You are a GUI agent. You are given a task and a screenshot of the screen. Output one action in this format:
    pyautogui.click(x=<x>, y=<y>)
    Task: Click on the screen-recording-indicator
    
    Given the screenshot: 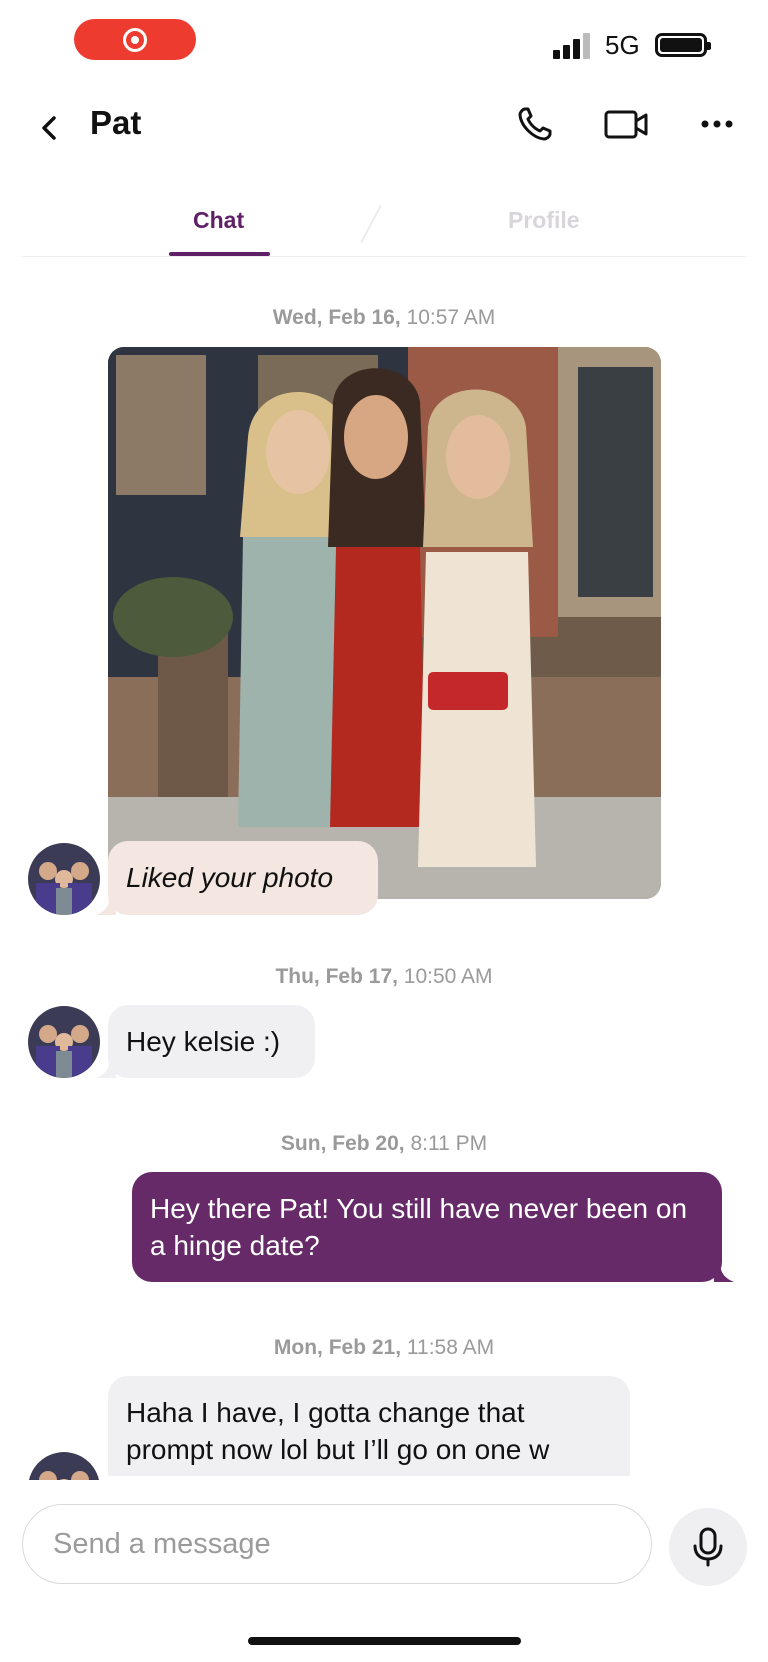 What is the action you would take?
    pyautogui.click(x=135, y=39)
    